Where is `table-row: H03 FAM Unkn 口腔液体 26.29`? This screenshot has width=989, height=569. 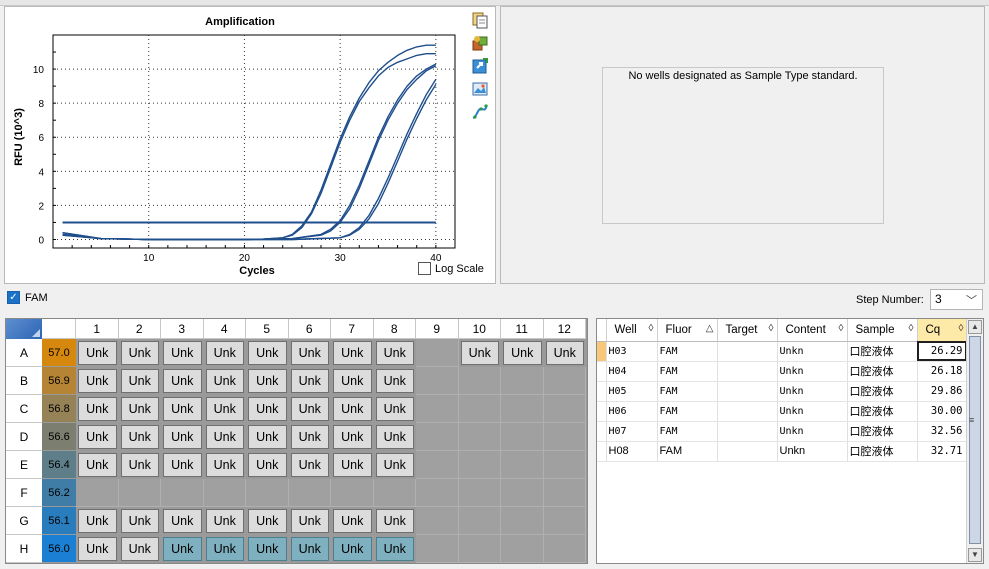
table-row: H03 FAM Unkn 口腔液体 26.29 is located at coordinates (782, 351).